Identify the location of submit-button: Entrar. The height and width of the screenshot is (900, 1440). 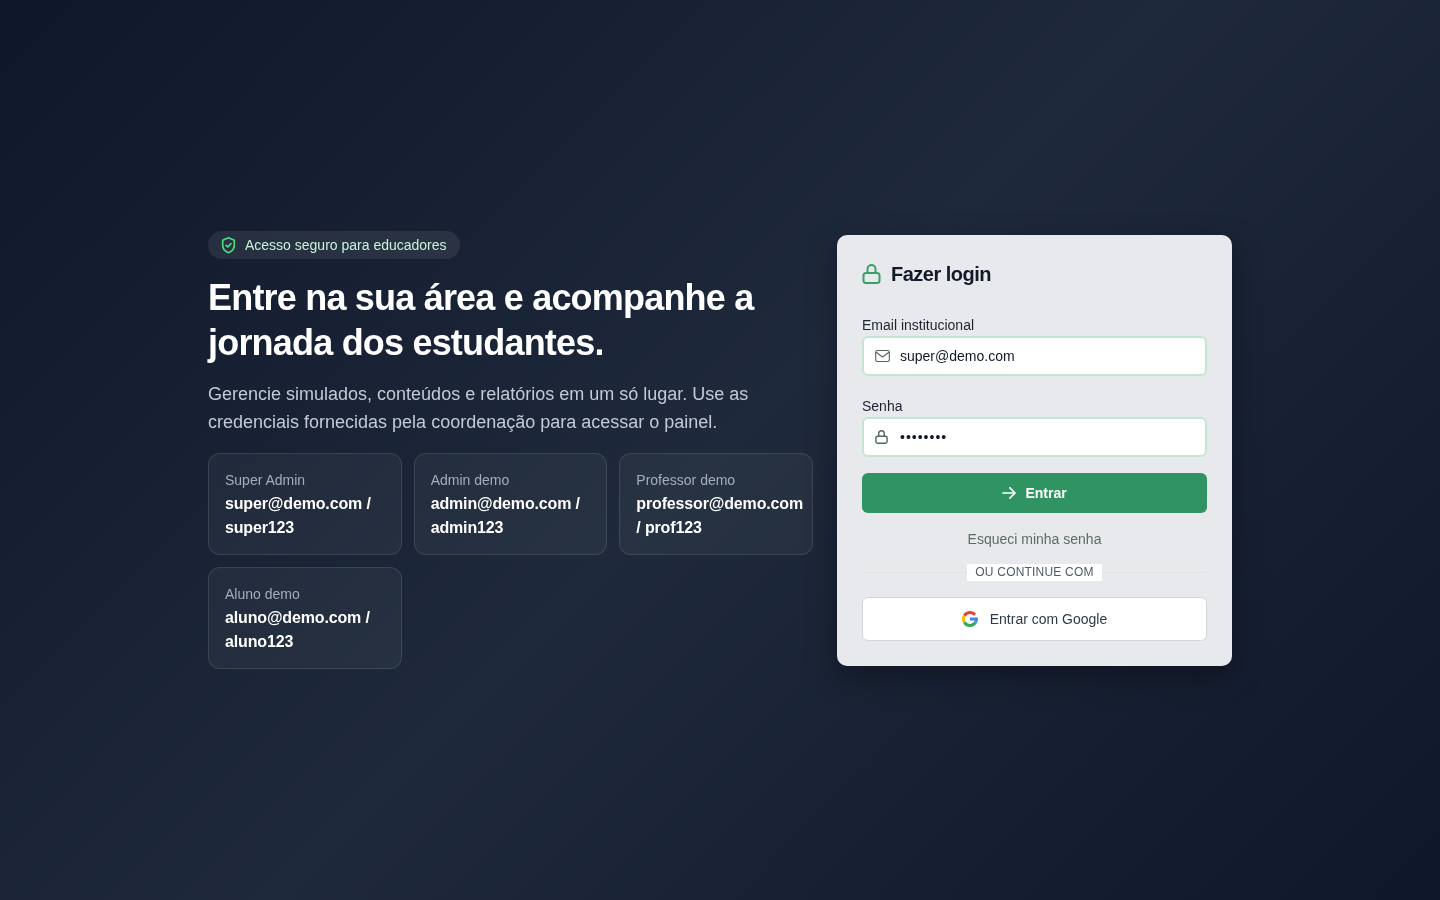
(1034, 492).